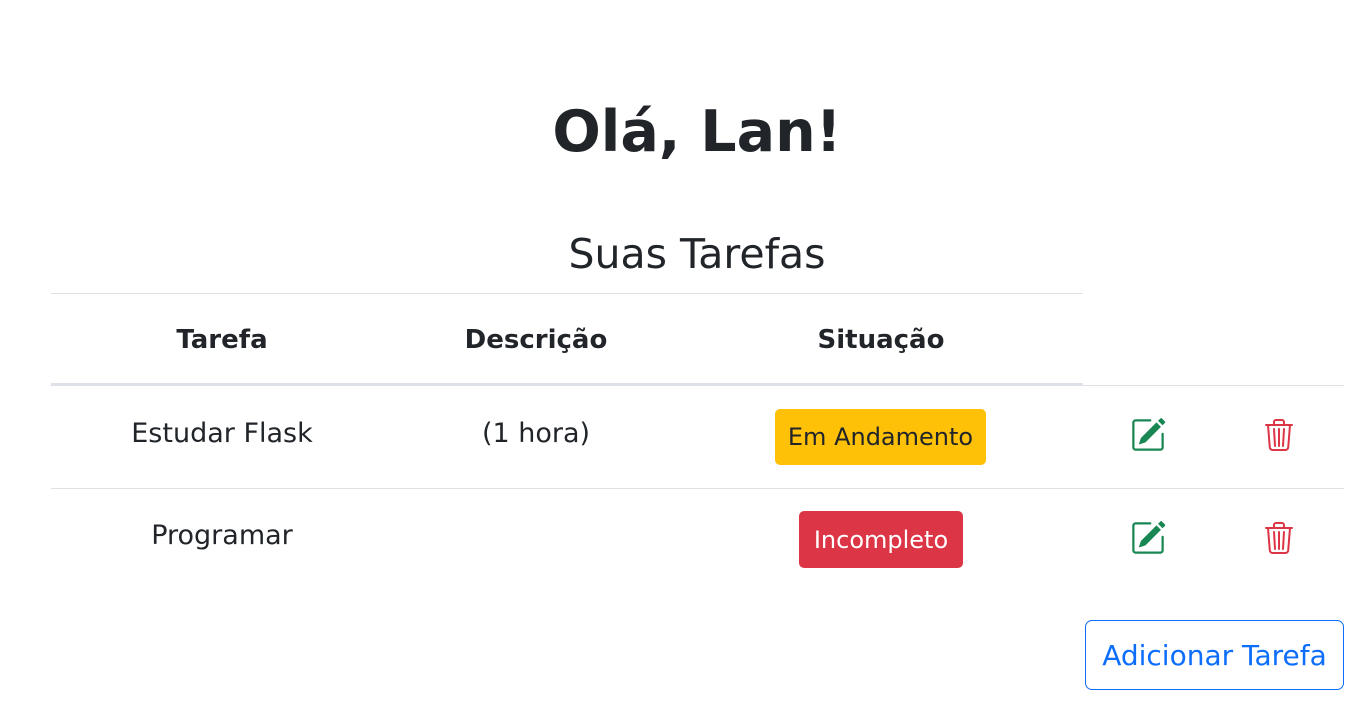 Image resolution: width=1366 pixels, height=715 pixels. I want to click on task-description: (1 hora), so click(536, 433).